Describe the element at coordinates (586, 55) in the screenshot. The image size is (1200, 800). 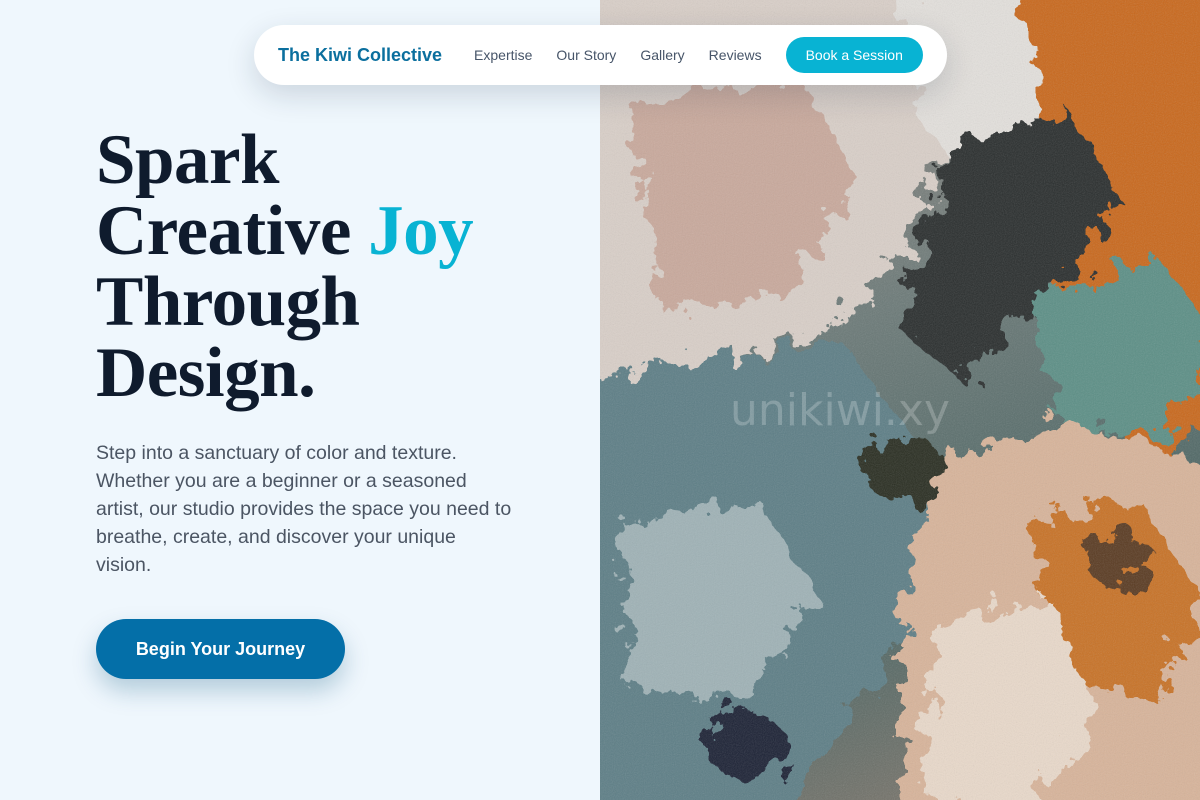
I see `nav-link-our-story: Our Story` at that location.